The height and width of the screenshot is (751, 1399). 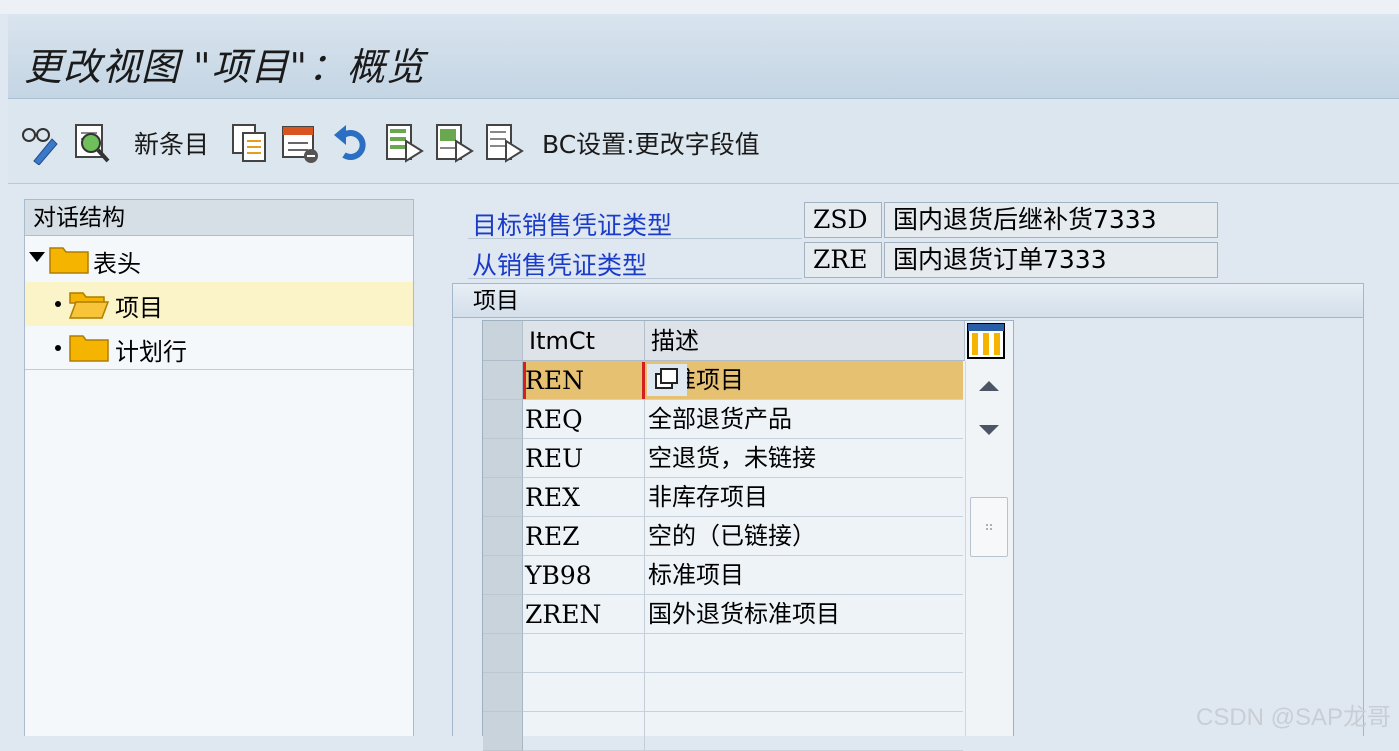 What do you see at coordinates (804, 419) in the screenshot?
I see `description-cell: 全部退货产品` at bounding box center [804, 419].